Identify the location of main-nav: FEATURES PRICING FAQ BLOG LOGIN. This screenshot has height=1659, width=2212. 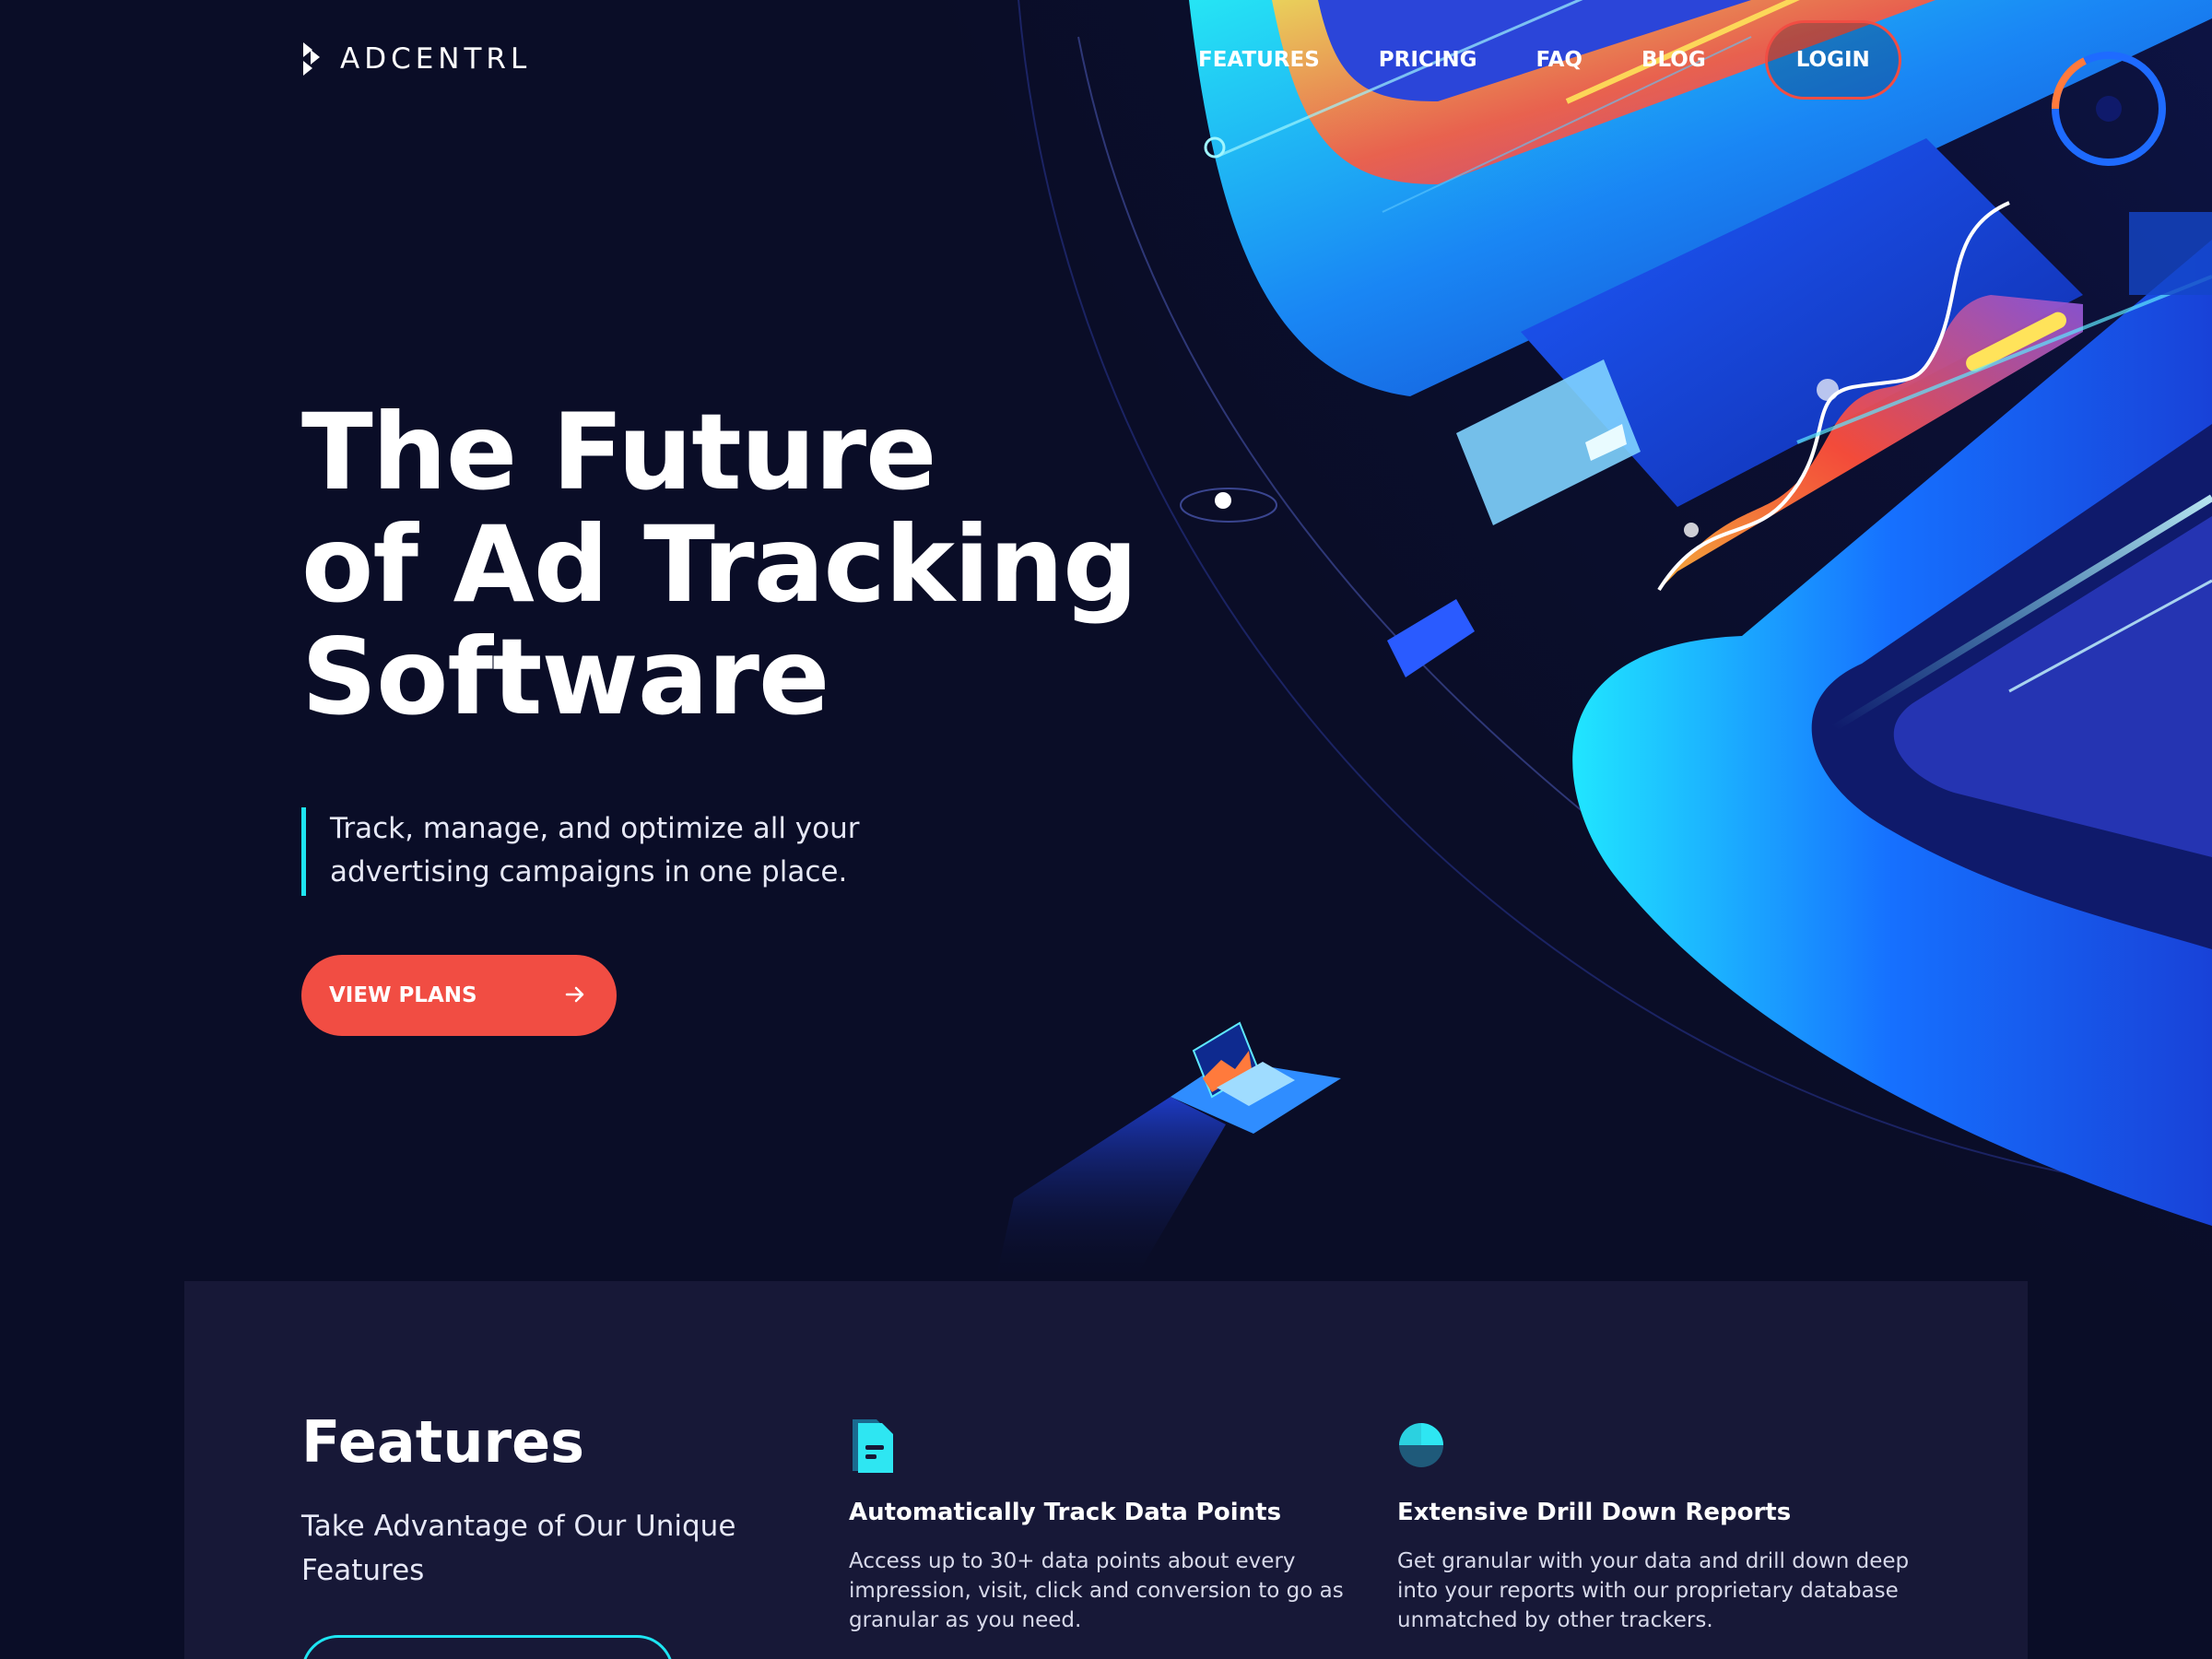
(1549, 60).